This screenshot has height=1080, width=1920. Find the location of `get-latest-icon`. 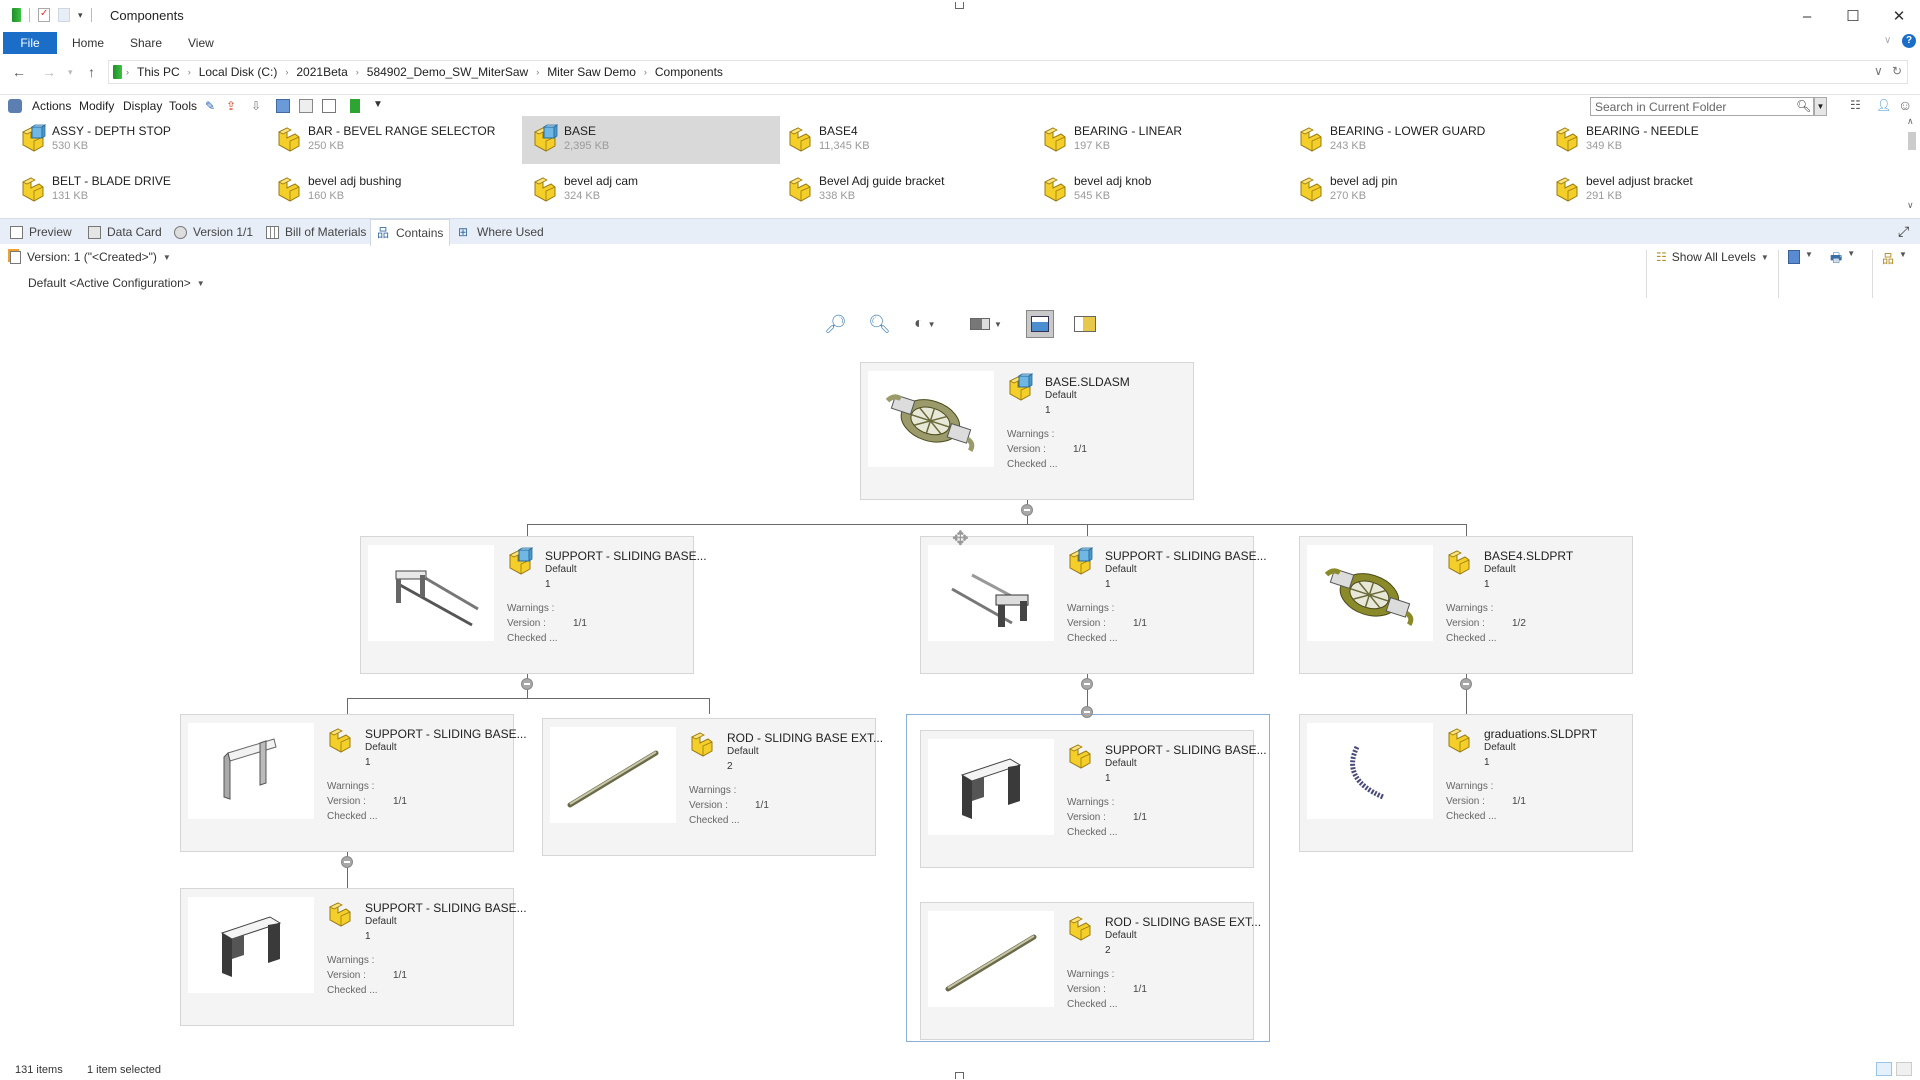

get-latest-icon is located at coordinates (283, 106).